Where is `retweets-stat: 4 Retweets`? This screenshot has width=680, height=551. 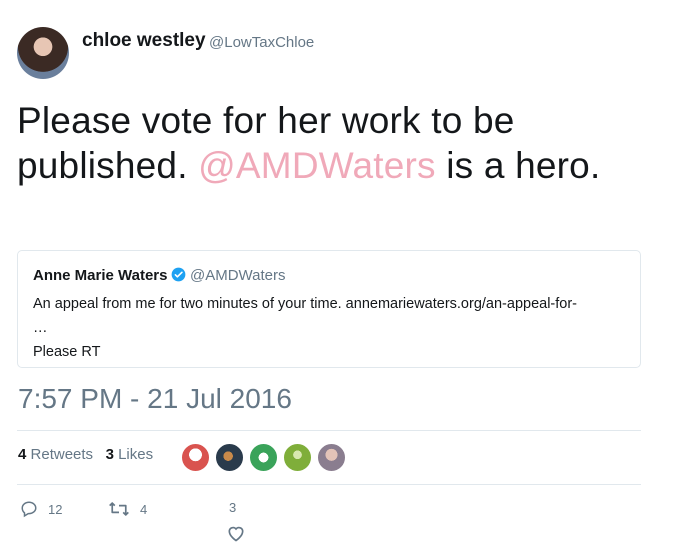
retweets-stat: 4 Retweets is located at coordinates (55, 454).